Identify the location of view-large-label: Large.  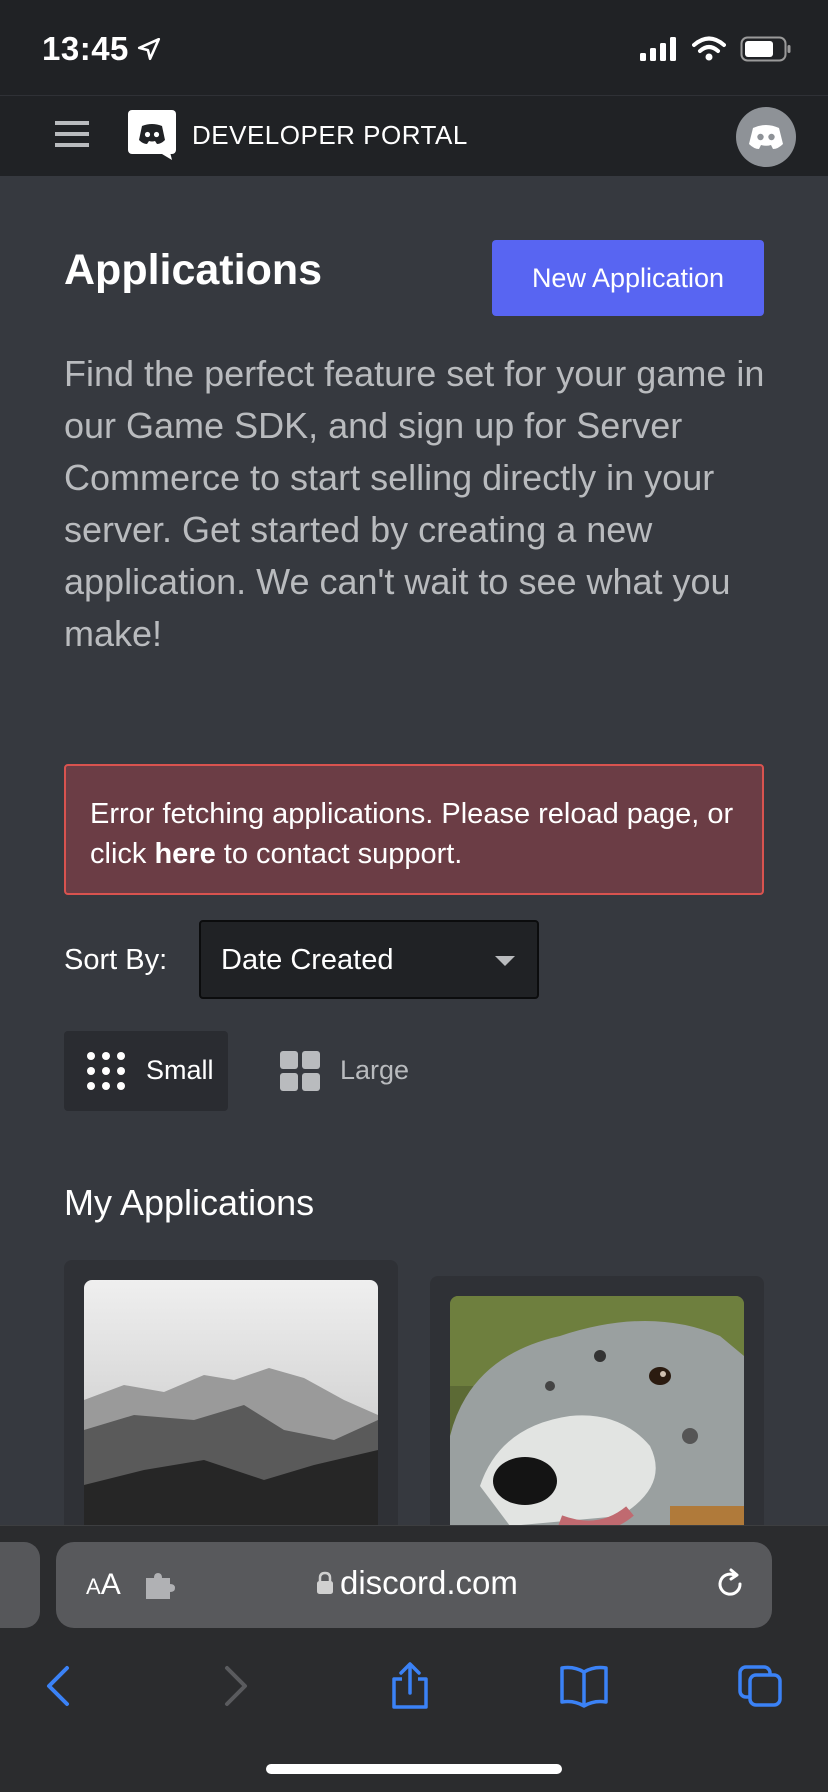
(375, 1070).